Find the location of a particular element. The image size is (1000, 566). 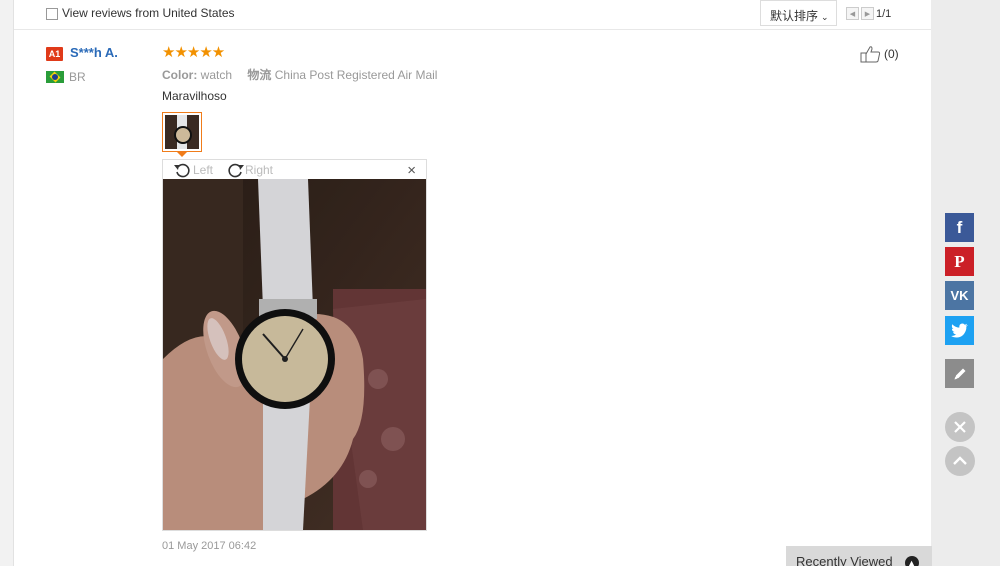

rotate-right-label: Right is located at coordinates (259, 170).